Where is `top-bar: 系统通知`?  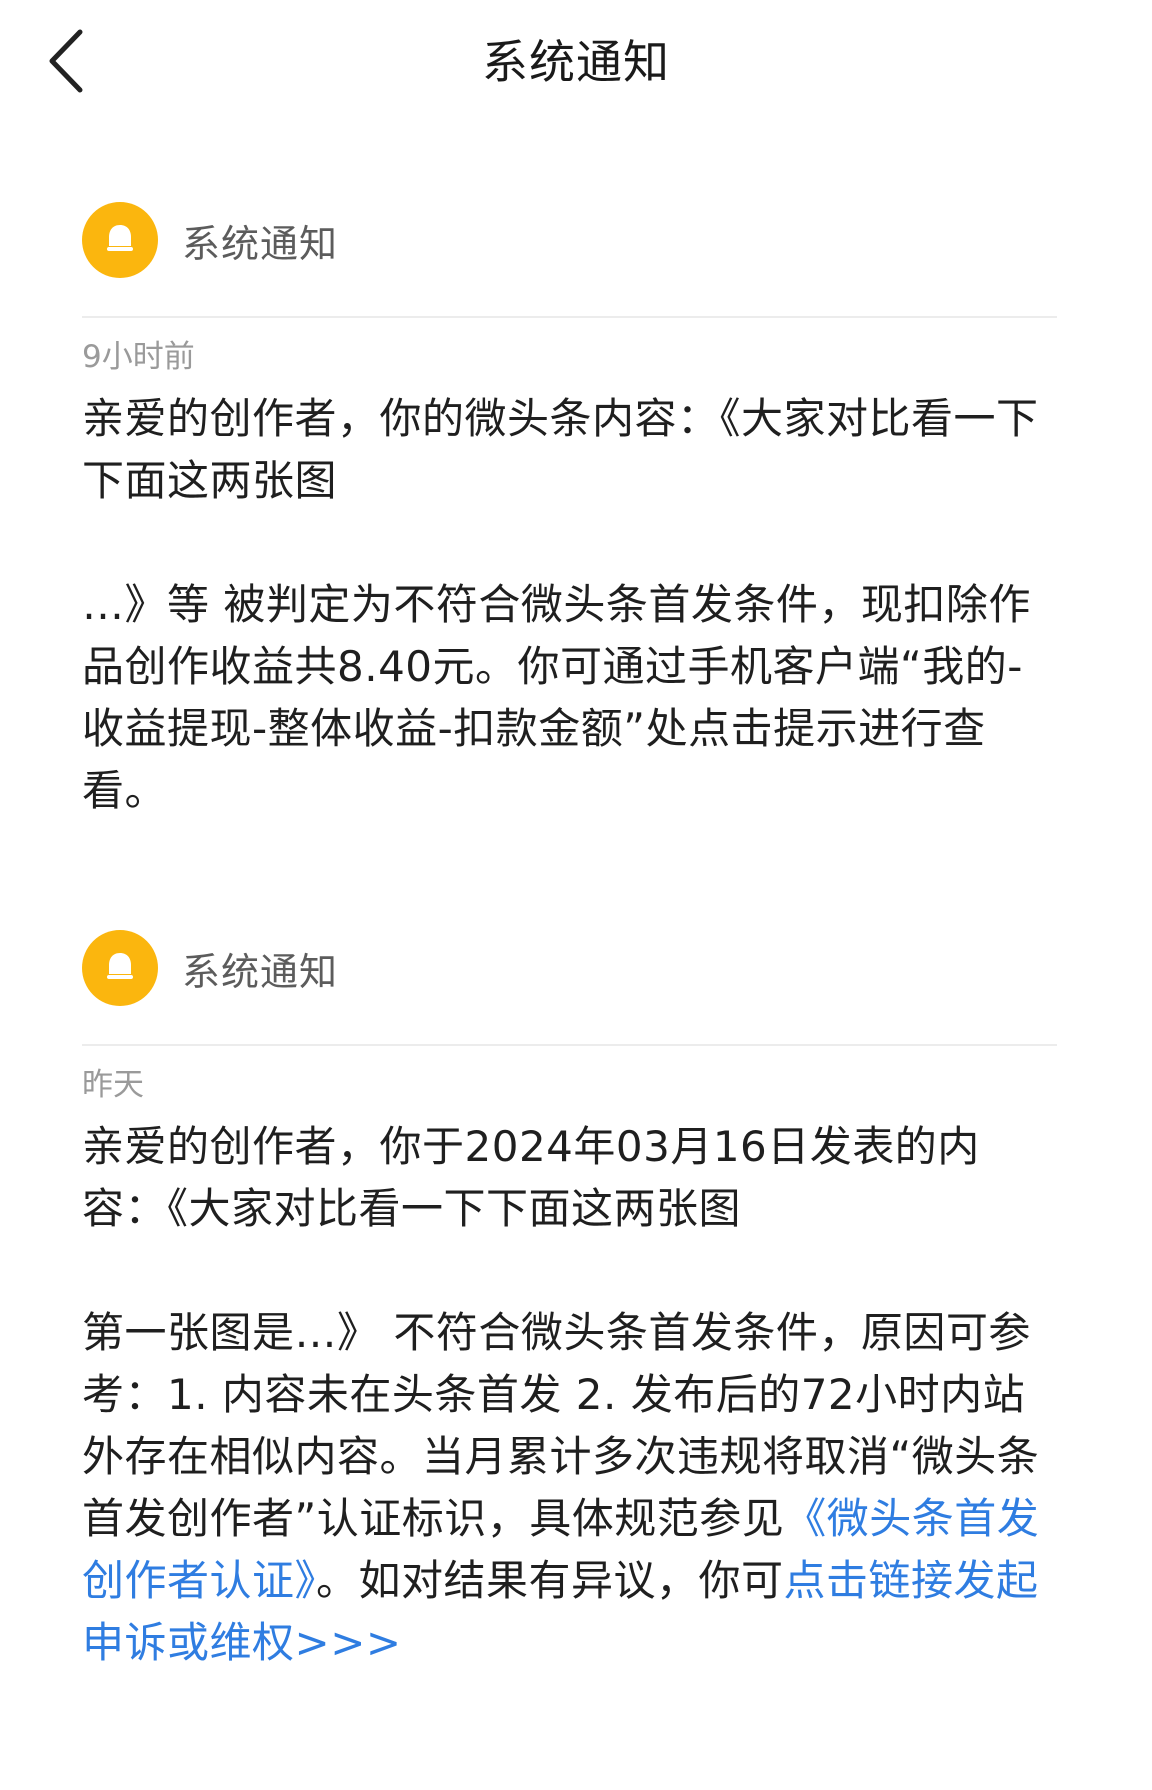 top-bar: 系统通知 is located at coordinates (576, 60).